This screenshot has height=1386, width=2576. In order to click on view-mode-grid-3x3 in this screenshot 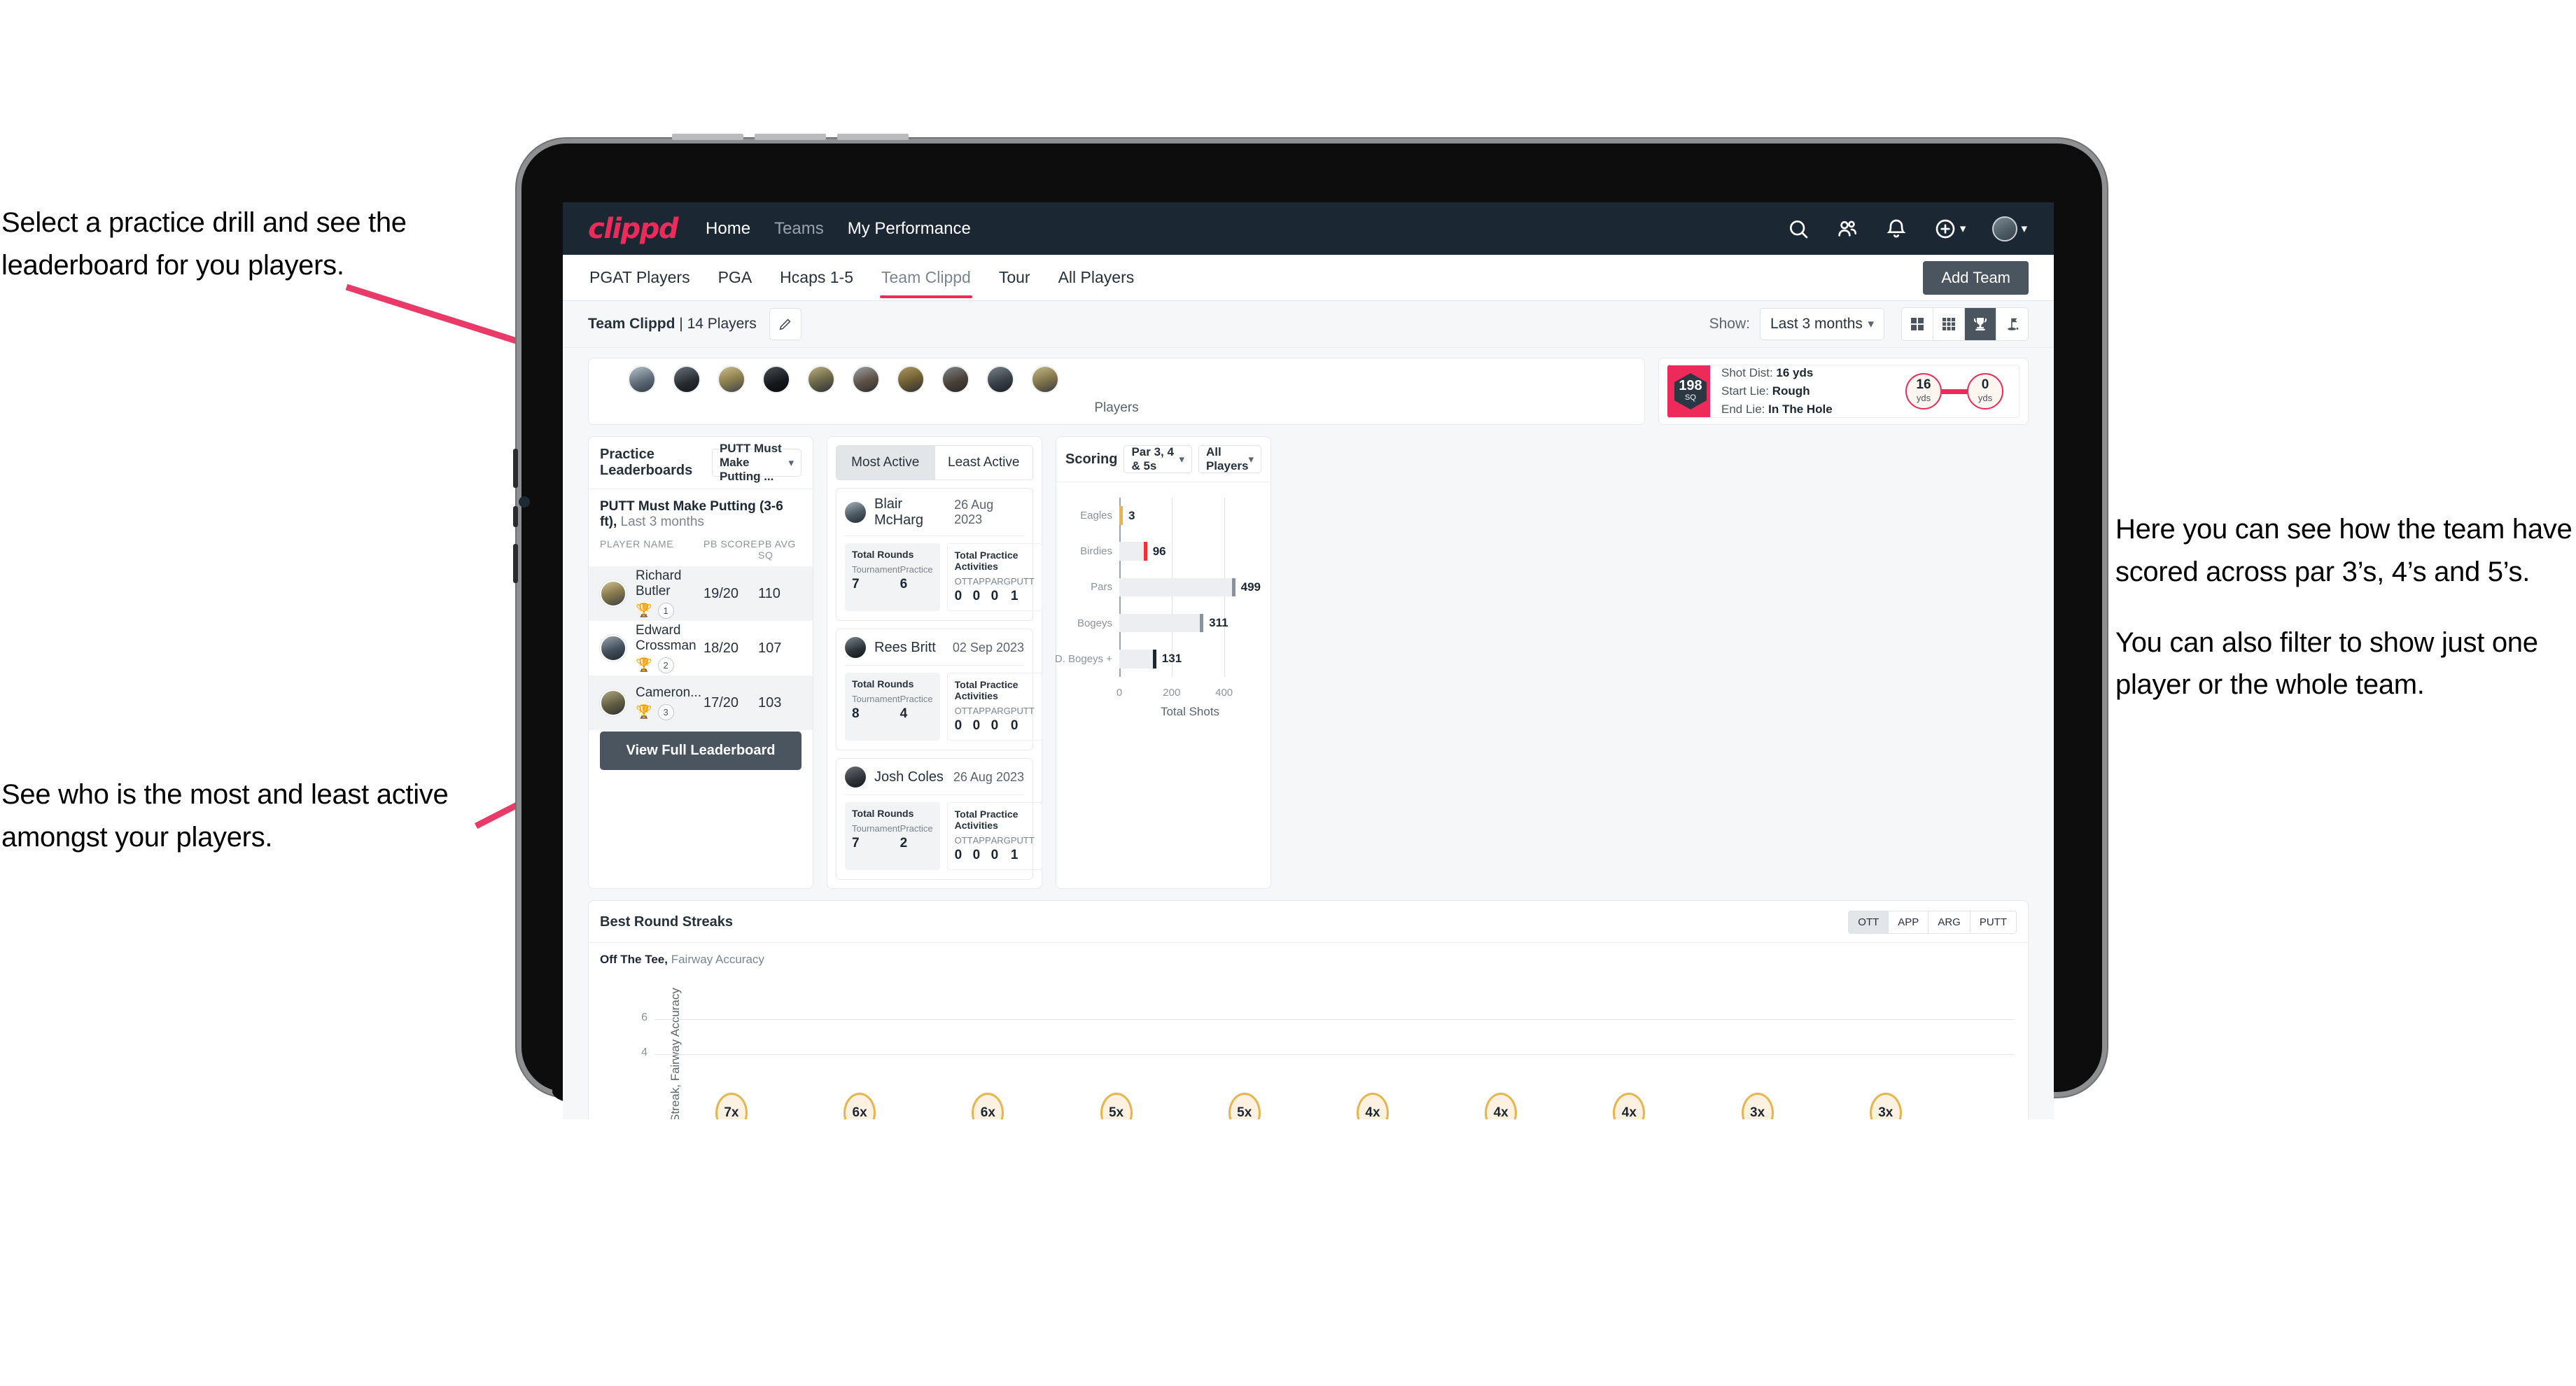, I will do `click(1949, 324)`.